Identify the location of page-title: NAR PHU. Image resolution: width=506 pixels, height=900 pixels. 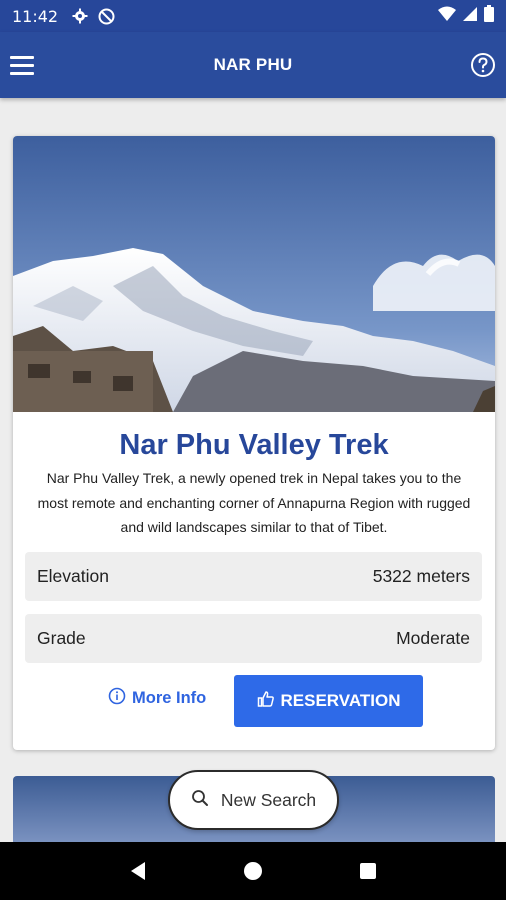
(253, 64).